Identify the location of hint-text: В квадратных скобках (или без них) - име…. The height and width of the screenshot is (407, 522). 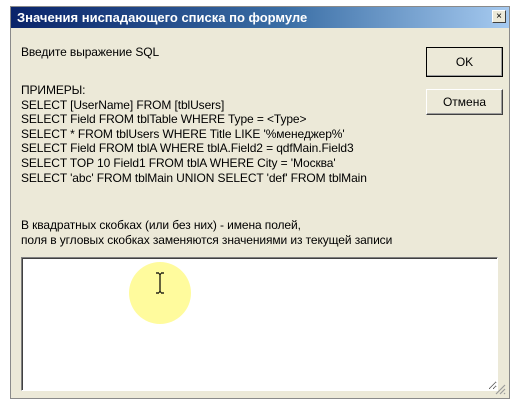
(206, 233).